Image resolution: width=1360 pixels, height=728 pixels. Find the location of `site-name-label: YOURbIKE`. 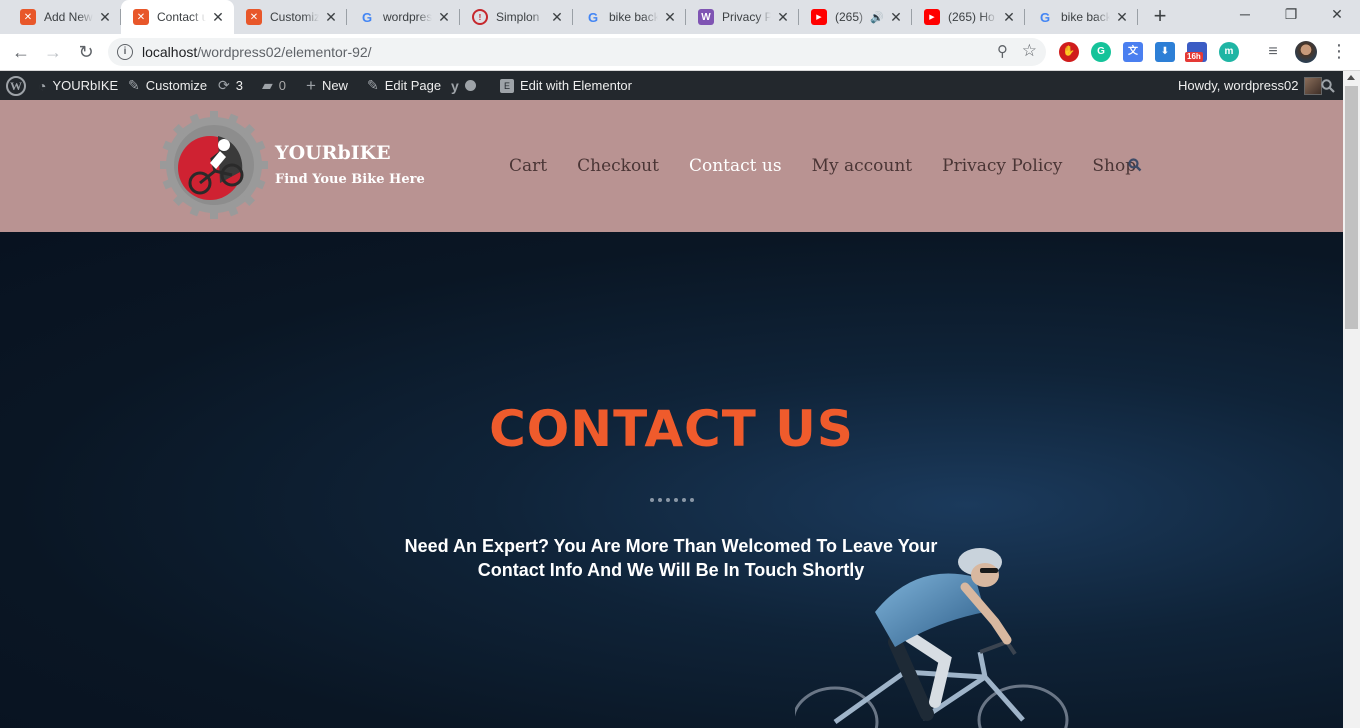

site-name-label: YOURbIKE is located at coordinates (85, 85).